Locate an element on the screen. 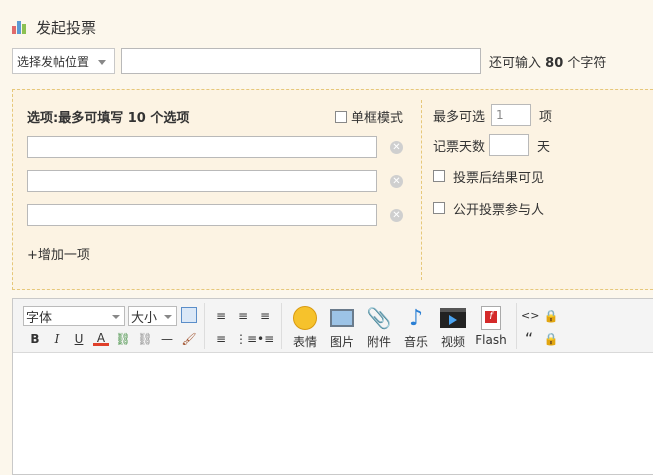 The image size is (653, 475). music-note-icon: ♪ is located at coordinates (416, 318).